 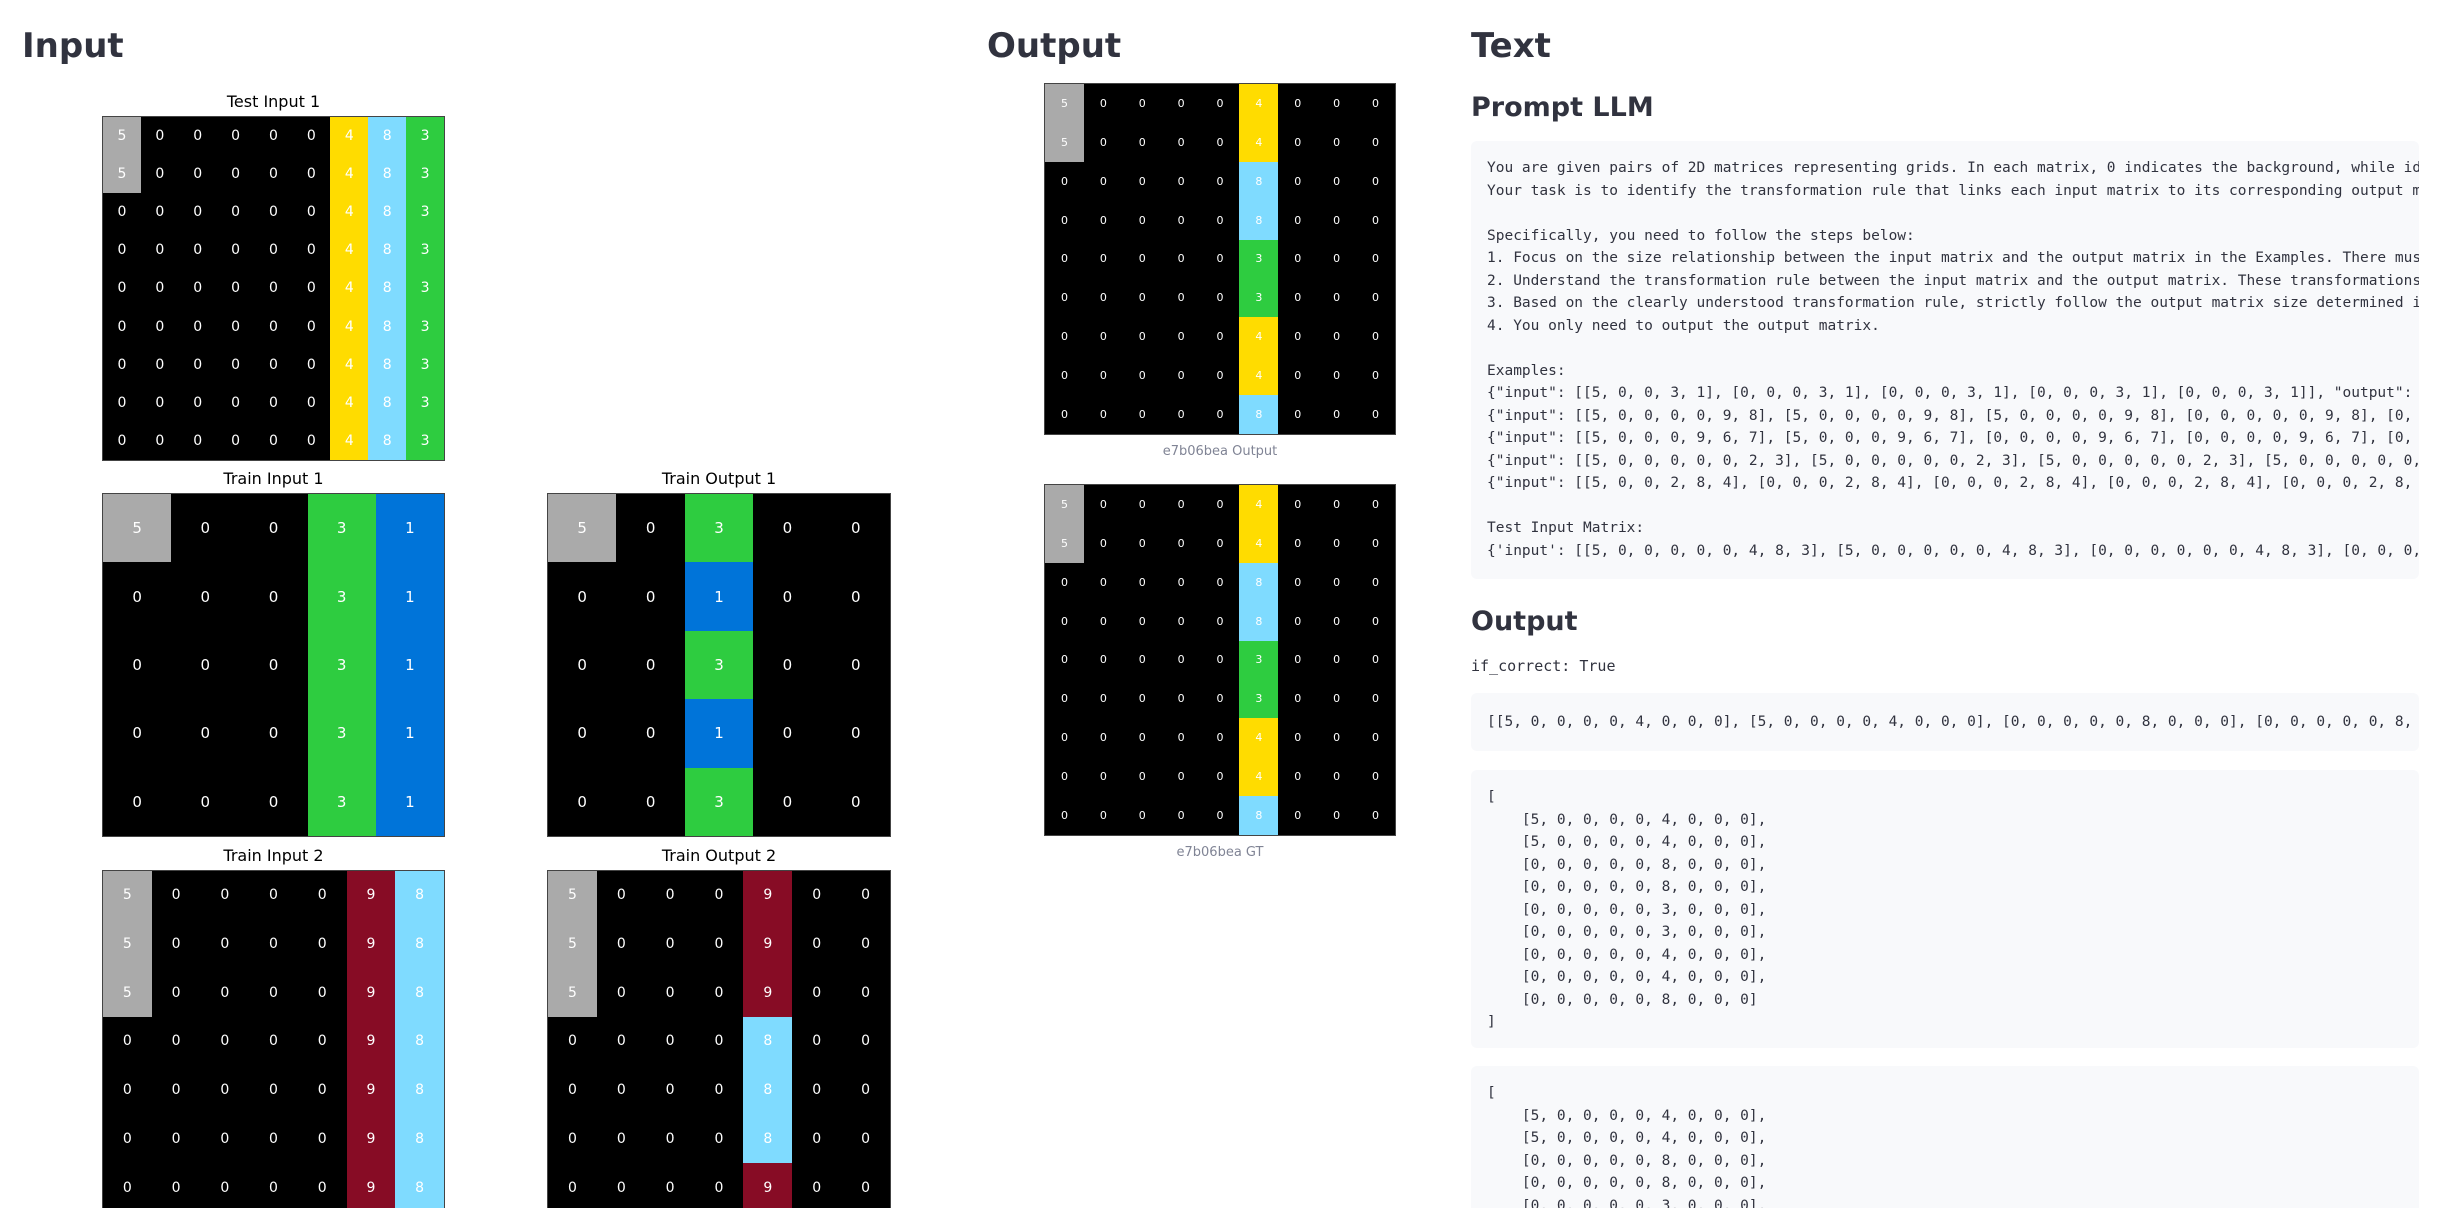 I want to click on model-output-footer: e7b06bea Output, so click(x=1220, y=451).